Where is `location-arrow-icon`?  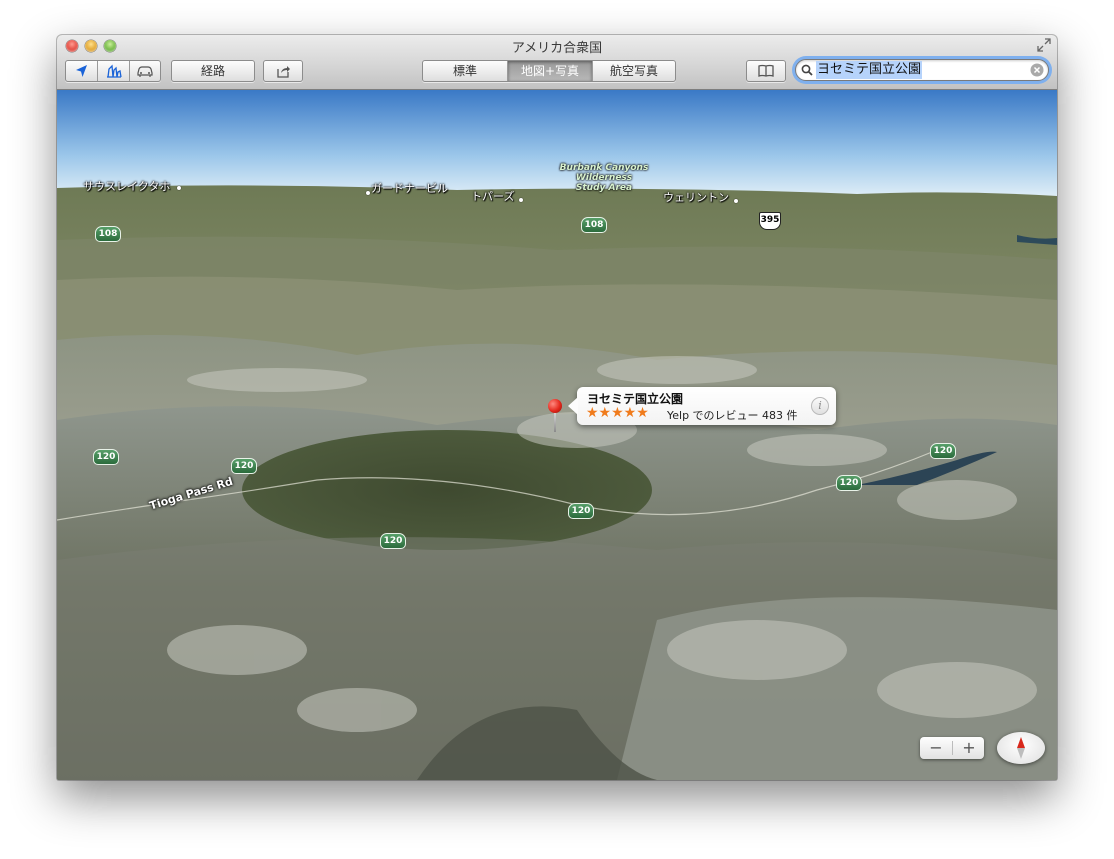
location-arrow-icon is located at coordinates (81, 71).